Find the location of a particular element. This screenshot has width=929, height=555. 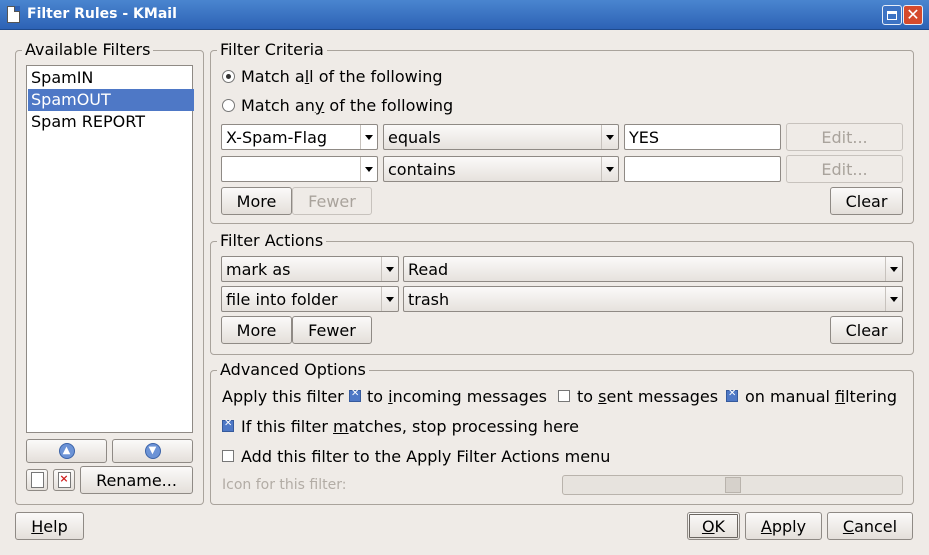

criteria-operator-value: contains is located at coordinates (422, 169).